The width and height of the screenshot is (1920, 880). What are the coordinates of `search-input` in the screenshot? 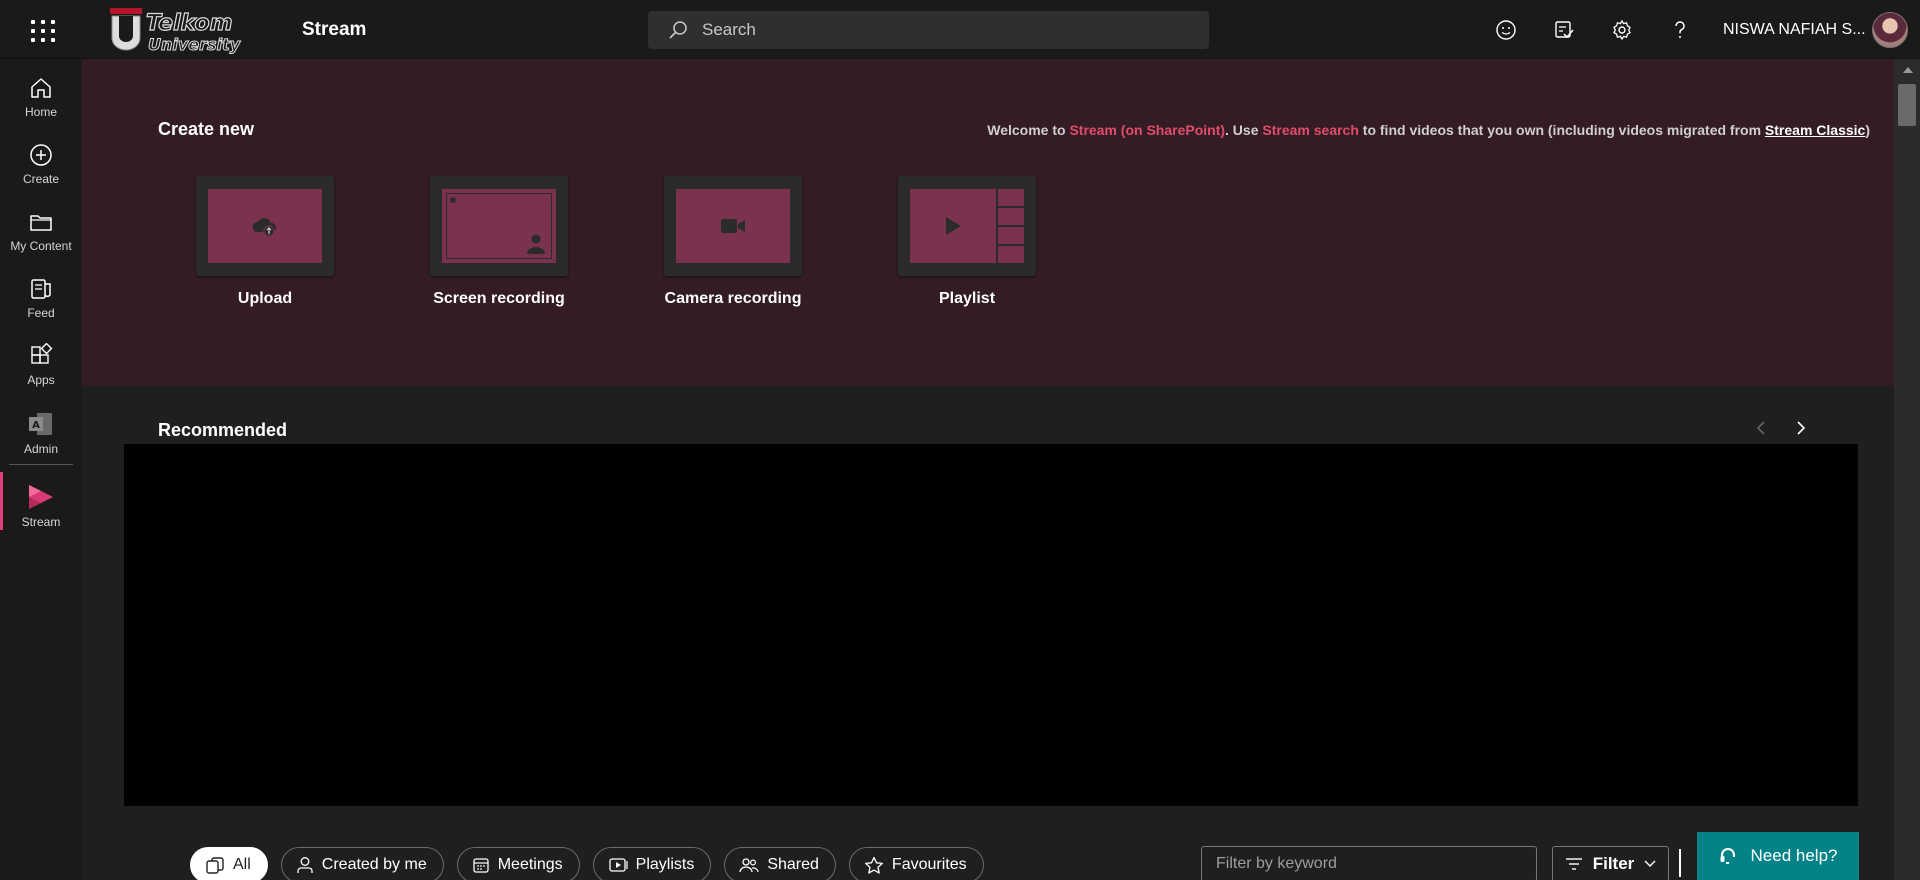 It's located at (942, 30).